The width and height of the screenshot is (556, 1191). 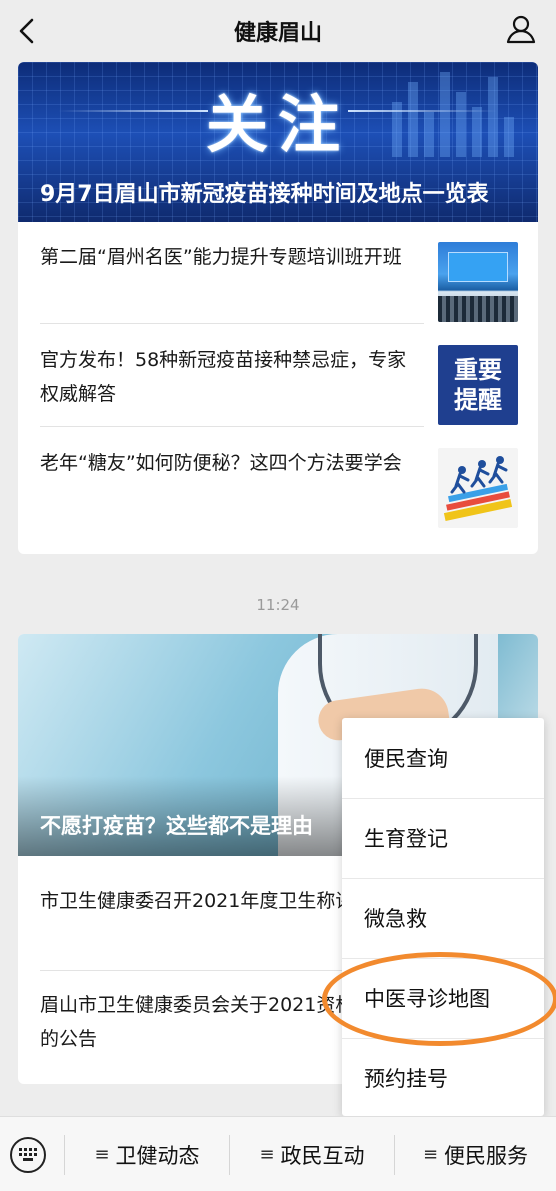 I want to click on submenu-popup: 便民查询 生育登记 微急救 中医寻诊地图 预约挂号, so click(x=443, y=917).